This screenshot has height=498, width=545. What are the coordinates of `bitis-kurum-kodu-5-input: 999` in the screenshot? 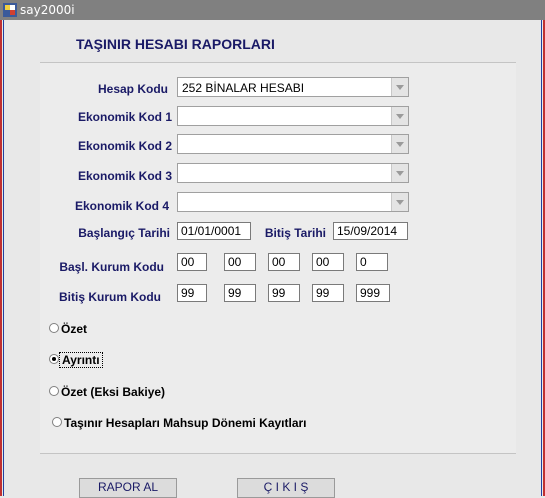 It's located at (373, 293).